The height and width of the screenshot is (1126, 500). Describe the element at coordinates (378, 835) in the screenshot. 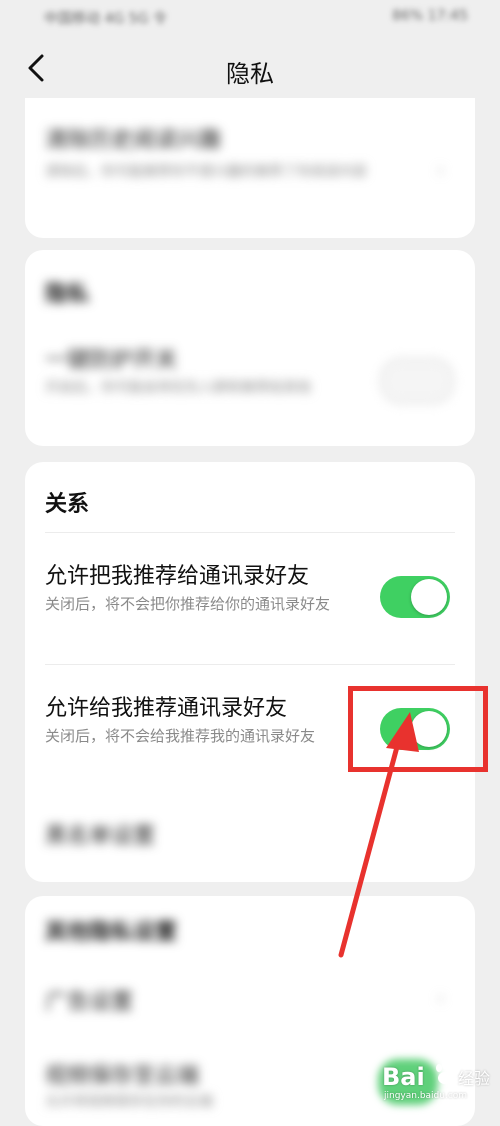

I see `annotation-arrow` at that location.